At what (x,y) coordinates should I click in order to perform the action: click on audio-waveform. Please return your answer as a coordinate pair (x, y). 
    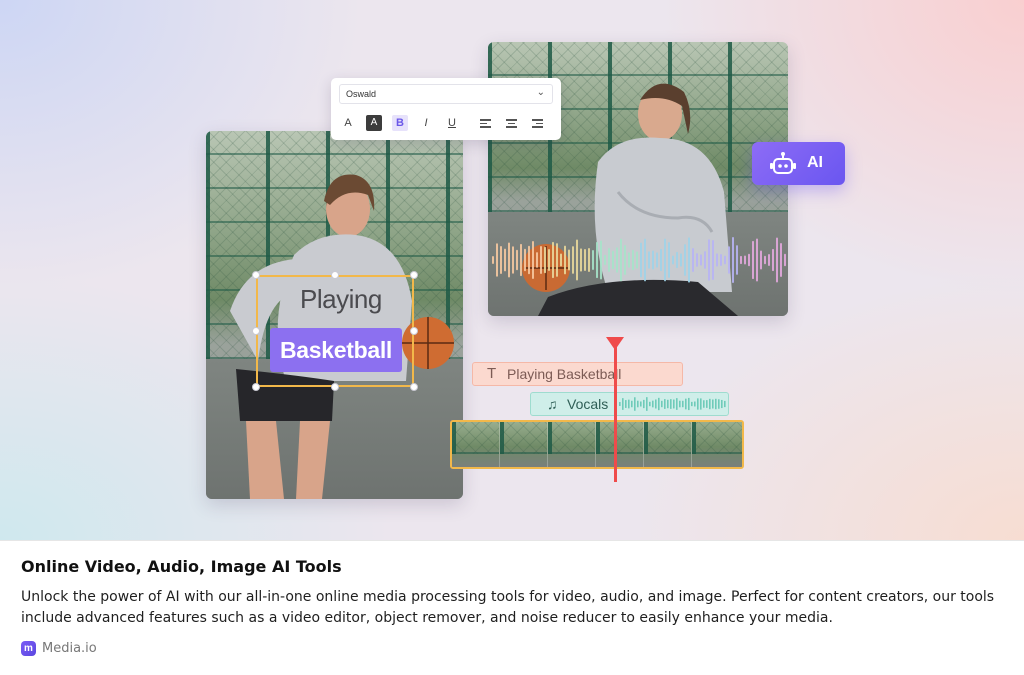
    Looking at the image, I should click on (639, 260).